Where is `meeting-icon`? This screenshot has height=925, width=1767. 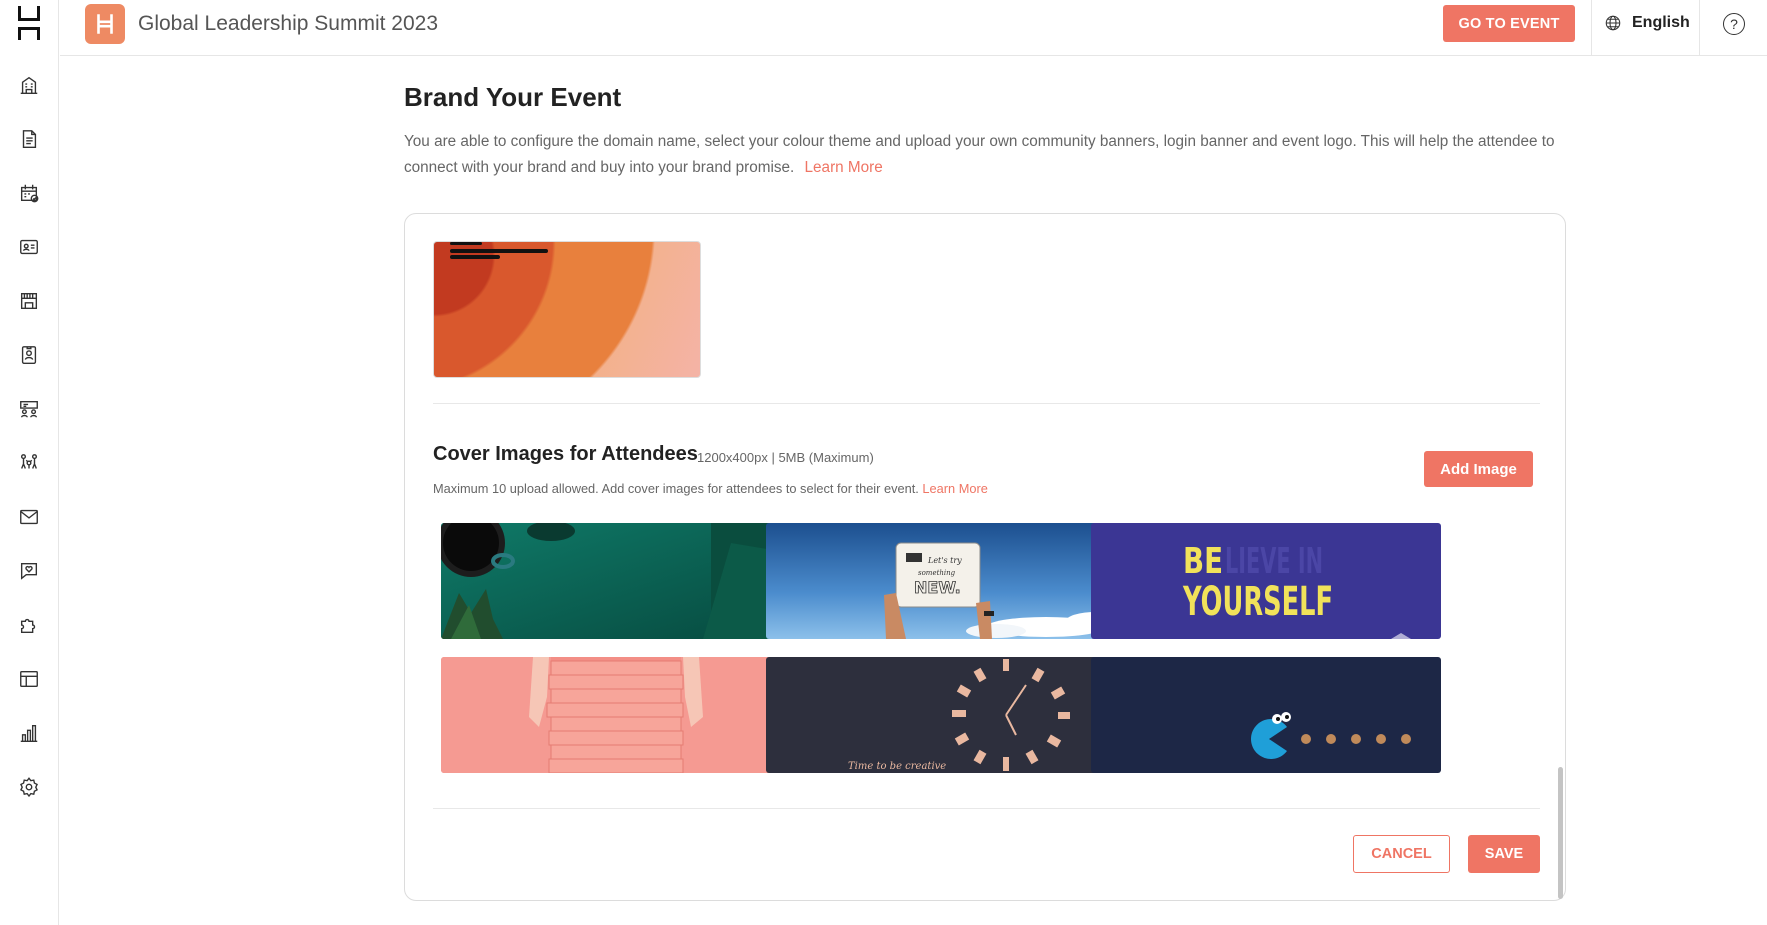
meeting-icon is located at coordinates (29, 409).